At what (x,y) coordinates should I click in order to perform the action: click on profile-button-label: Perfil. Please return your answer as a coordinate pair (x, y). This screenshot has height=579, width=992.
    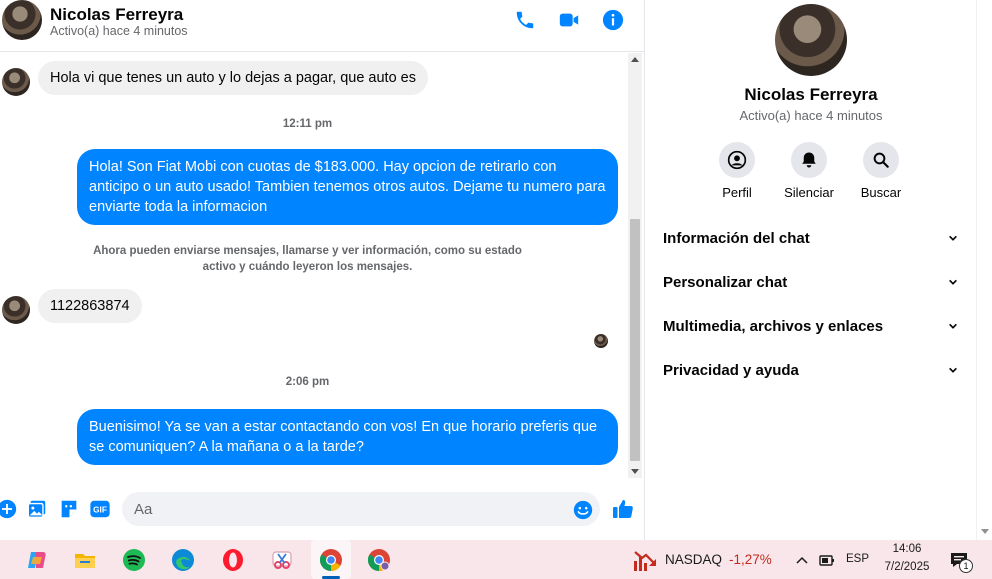
    Looking at the image, I should click on (737, 192).